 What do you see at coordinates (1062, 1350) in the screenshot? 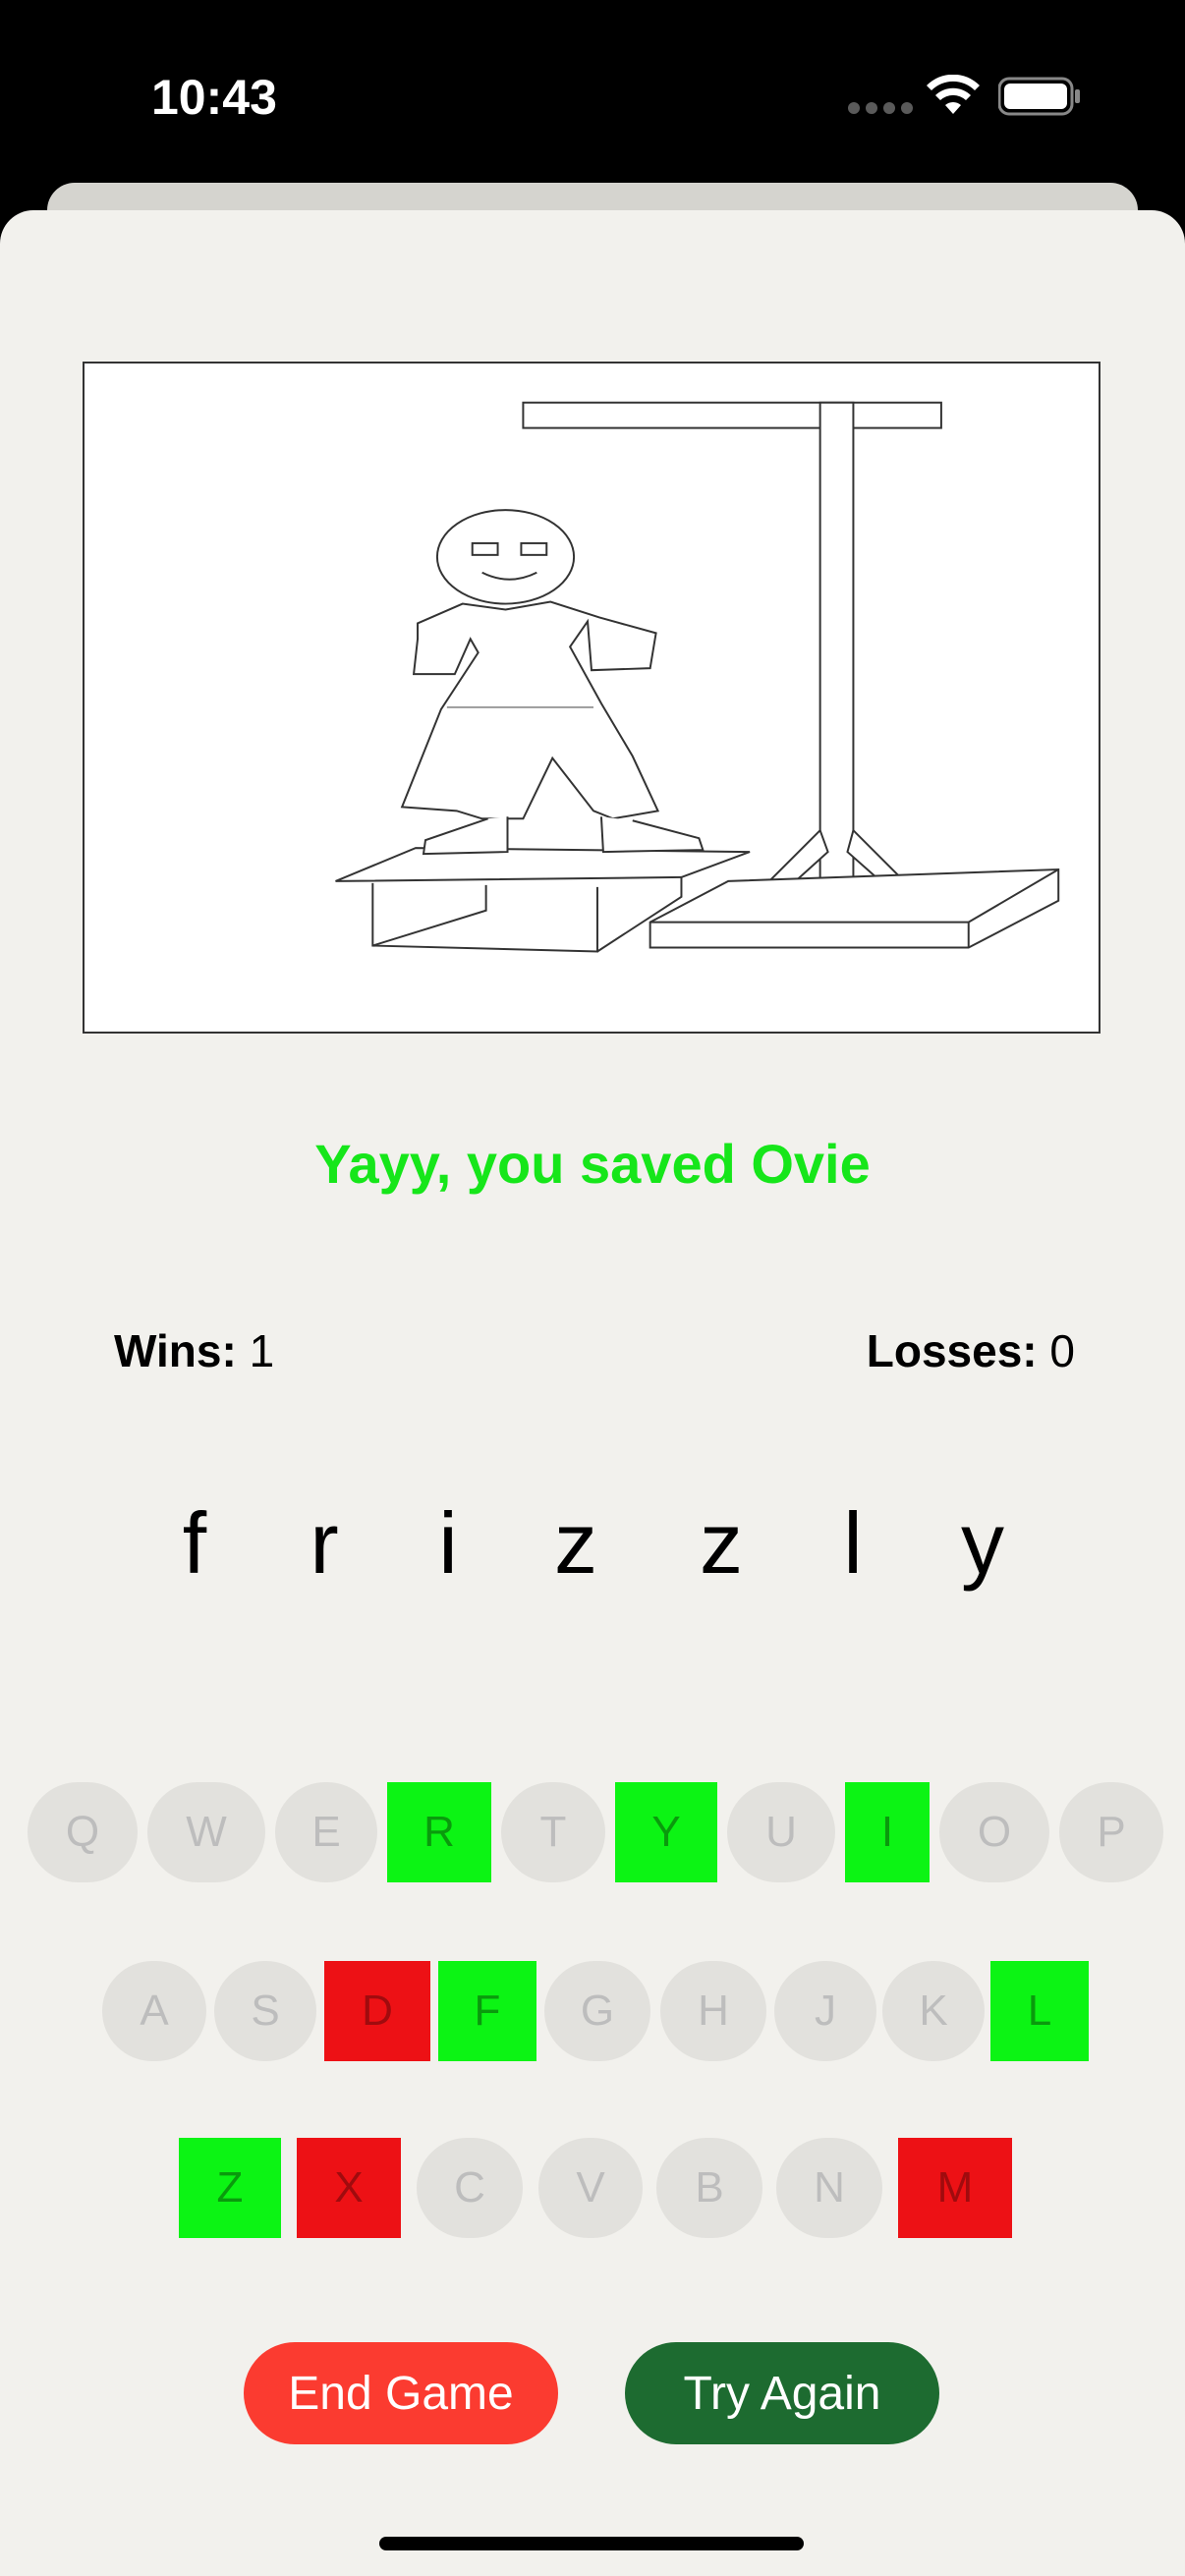
I see `losses-value: 0` at bounding box center [1062, 1350].